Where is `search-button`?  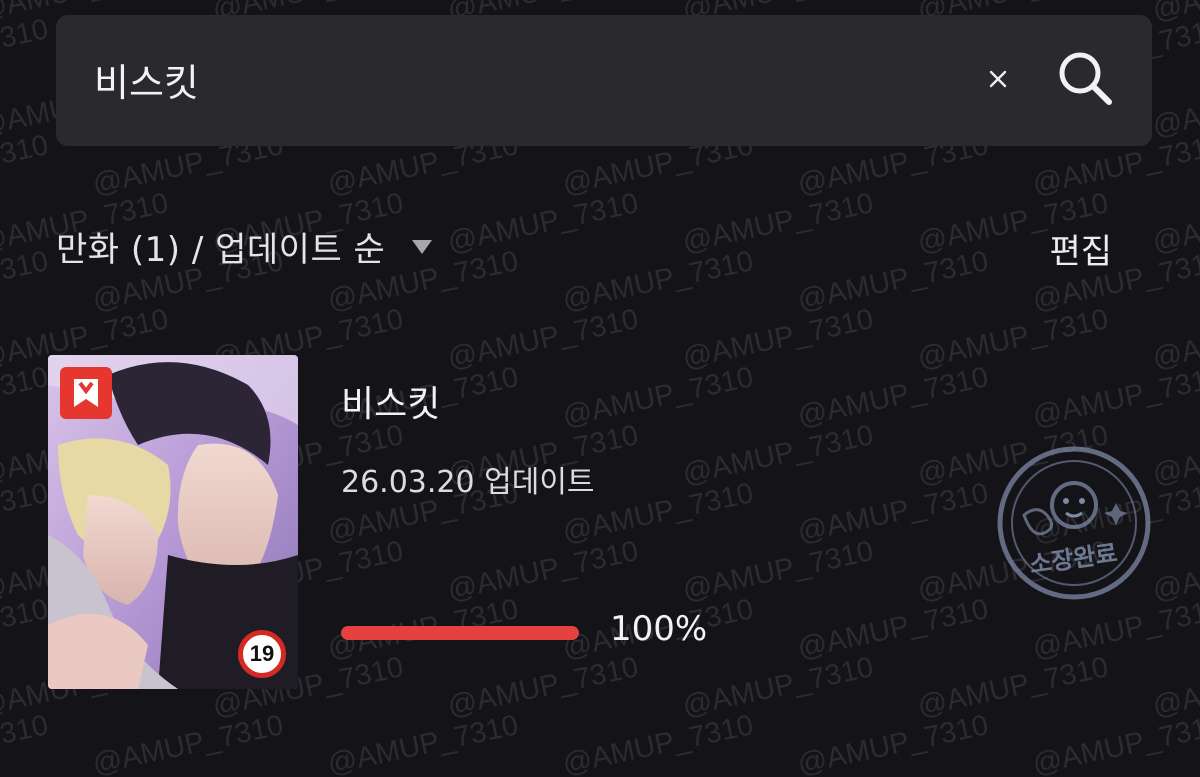
search-button is located at coordinates (1086, 79).